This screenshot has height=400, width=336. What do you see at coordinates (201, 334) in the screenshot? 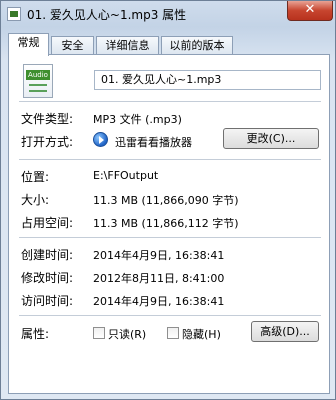
I see `hidden-label: 隐藏(H)` at bounding box center [201, 334].